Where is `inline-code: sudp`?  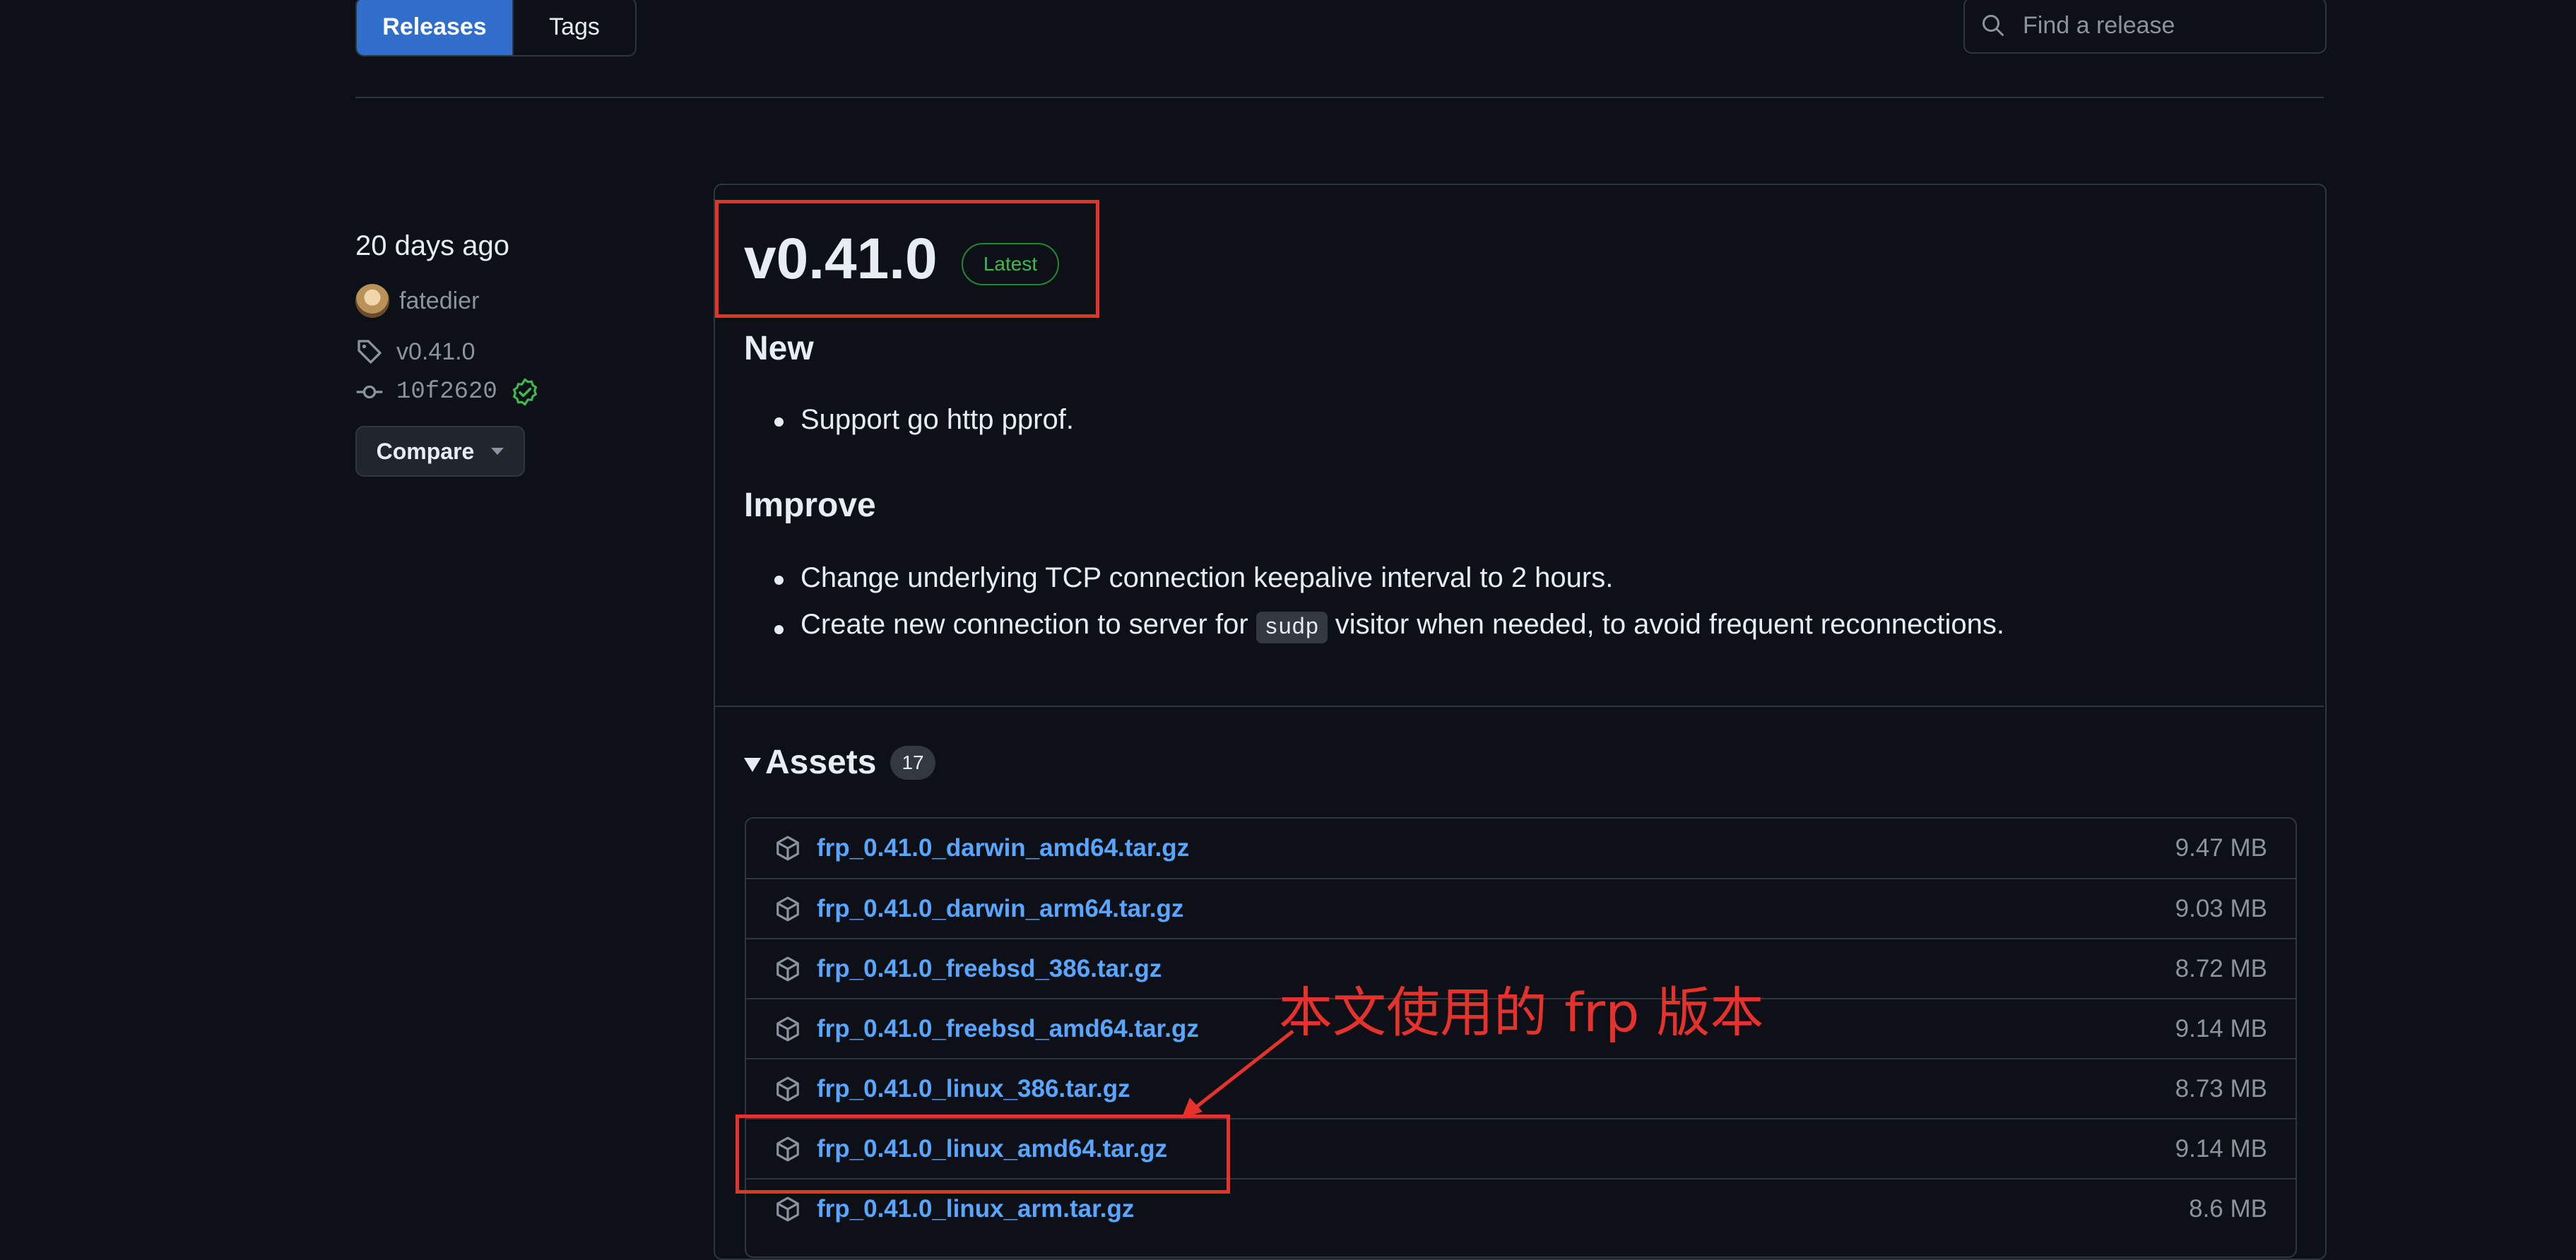
inline-code: sudp is located at coordinates (1291, 627).